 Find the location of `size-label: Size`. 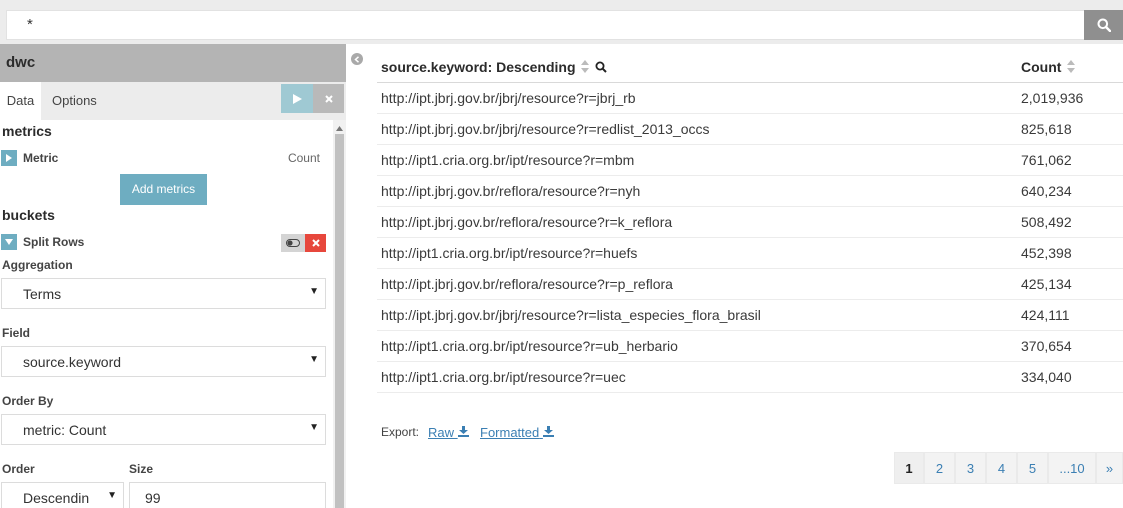

size-label: Size is located at coordinates (141, 469).